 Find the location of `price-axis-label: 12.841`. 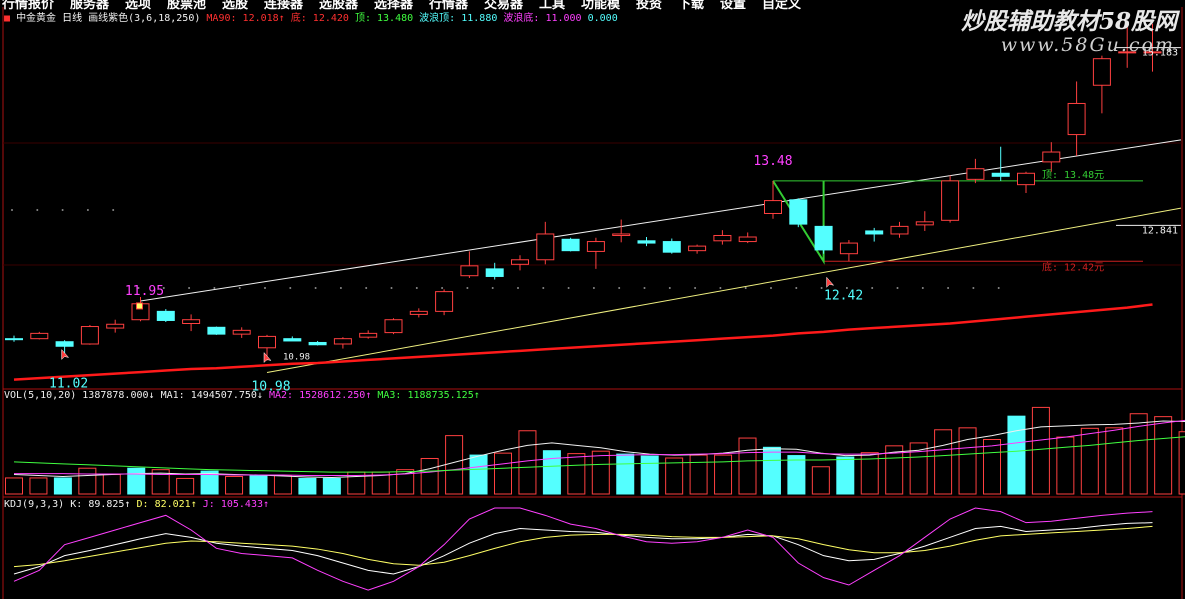

price-axis-label: 12.841 is located at coordinates (1160, 230).